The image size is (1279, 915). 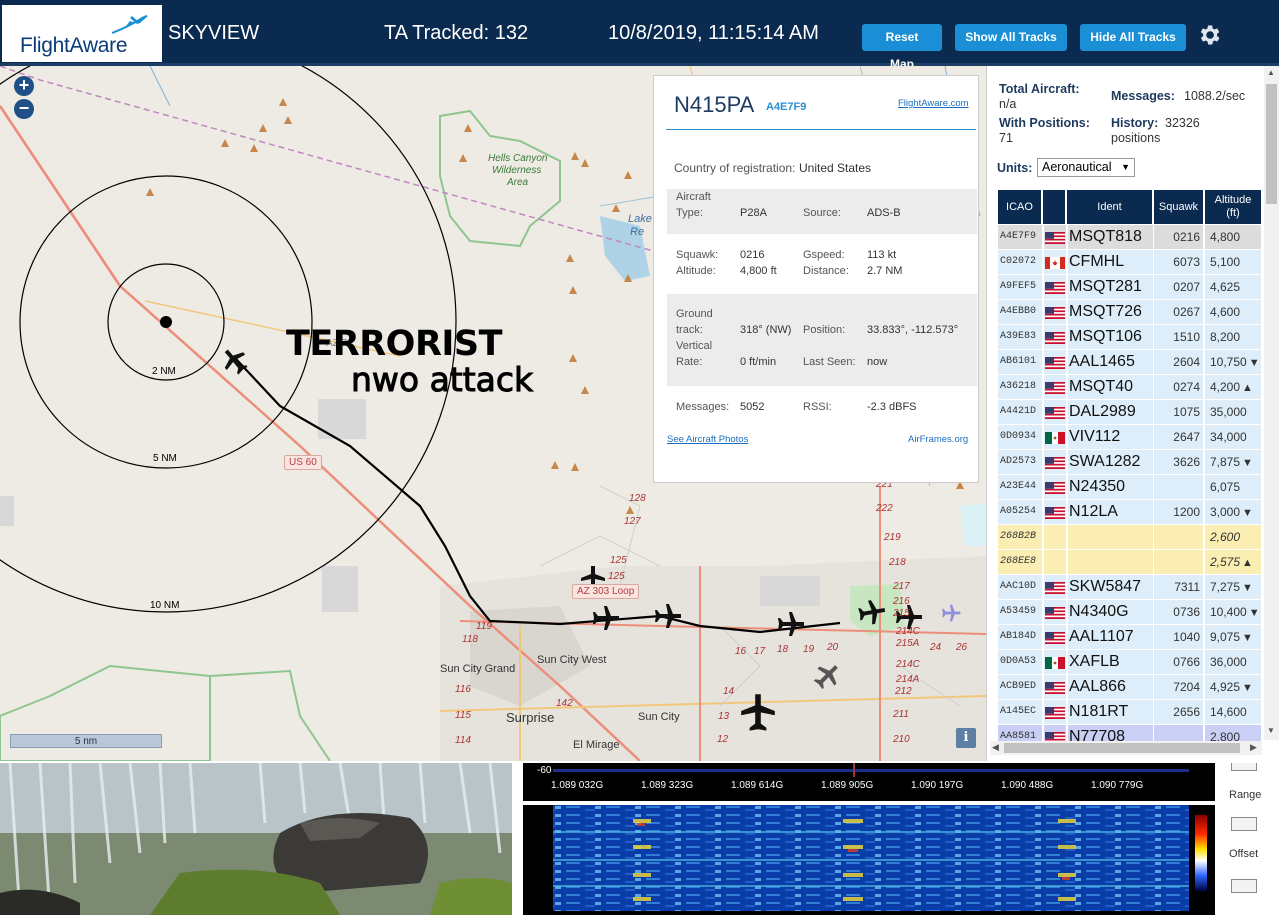 I want to click on aircraft-photos-link: See Aircraft Photos, so click(x=707, y=439).